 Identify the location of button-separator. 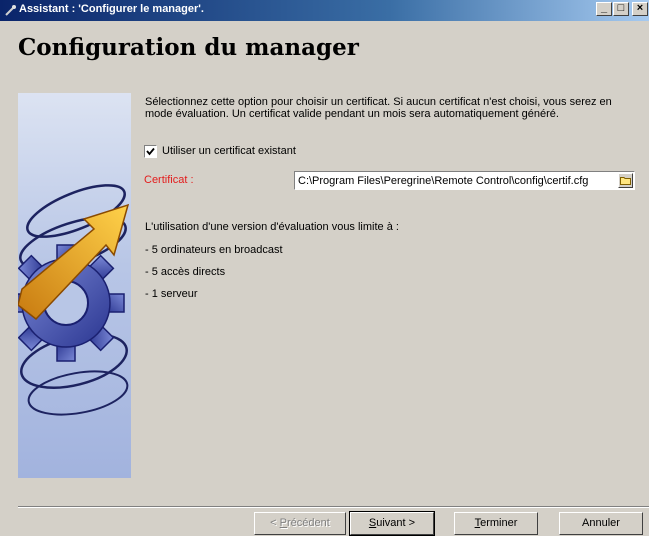
(333, 507).